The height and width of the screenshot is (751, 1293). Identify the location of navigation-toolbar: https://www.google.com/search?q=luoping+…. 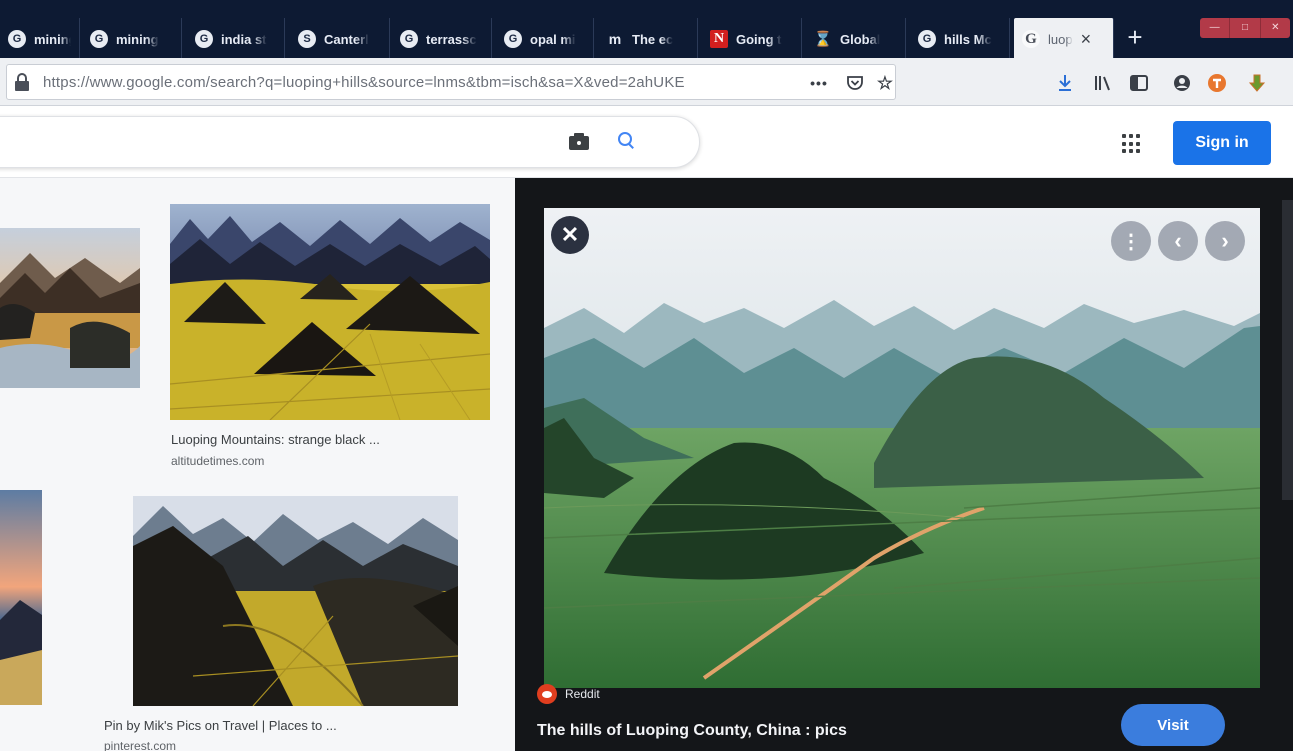
(646, 82).